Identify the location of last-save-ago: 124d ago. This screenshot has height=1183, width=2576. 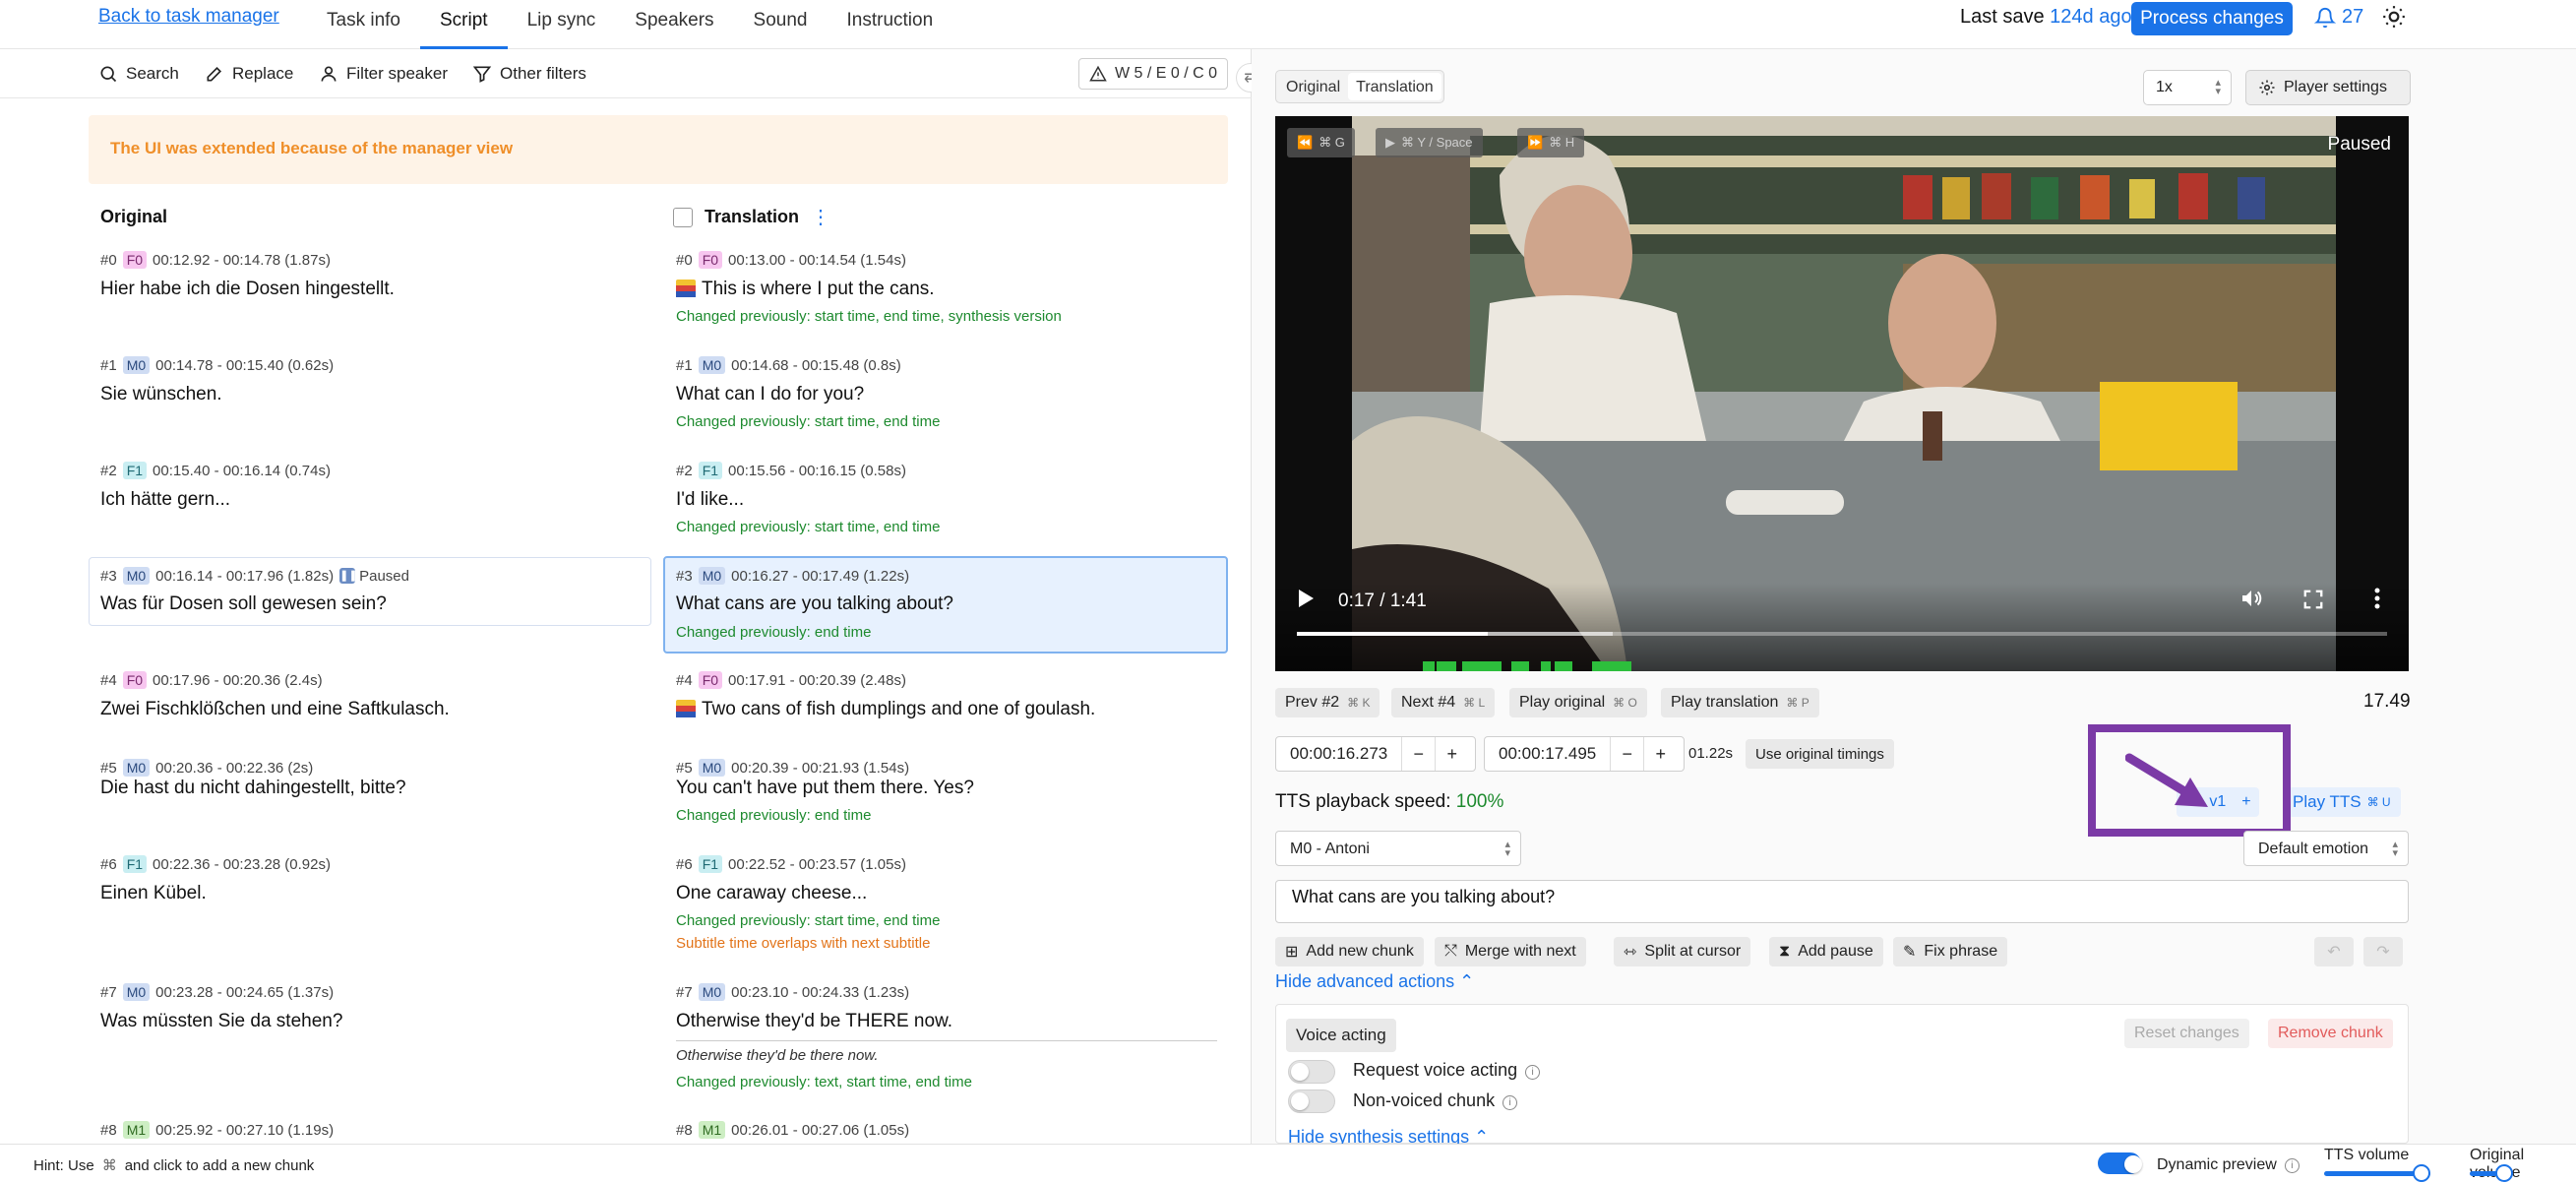
(2090, 17).